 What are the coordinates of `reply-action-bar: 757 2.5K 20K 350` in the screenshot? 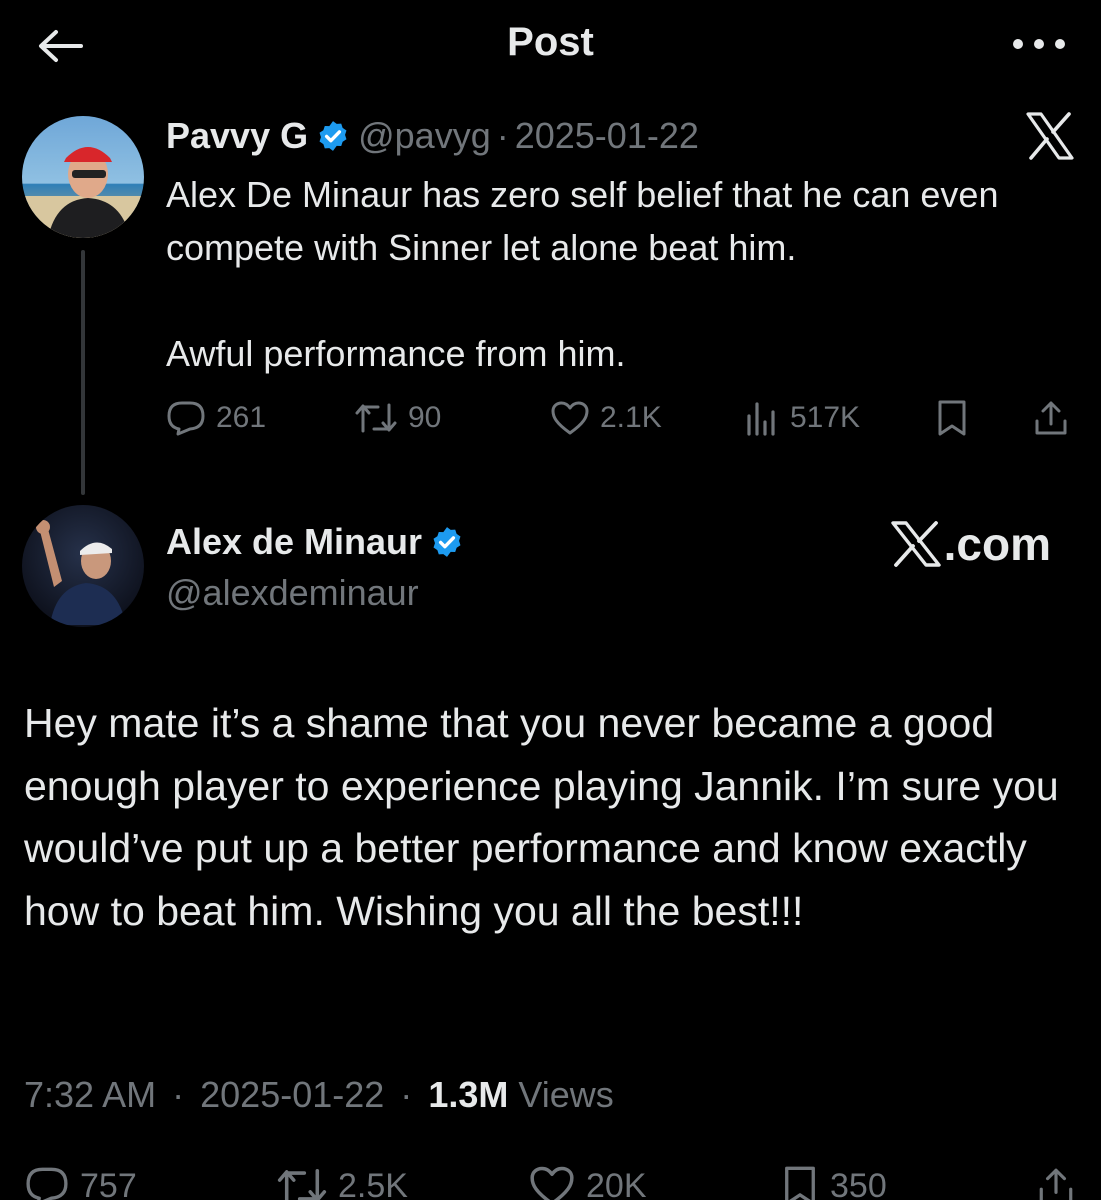 It's located at (554, 1178).